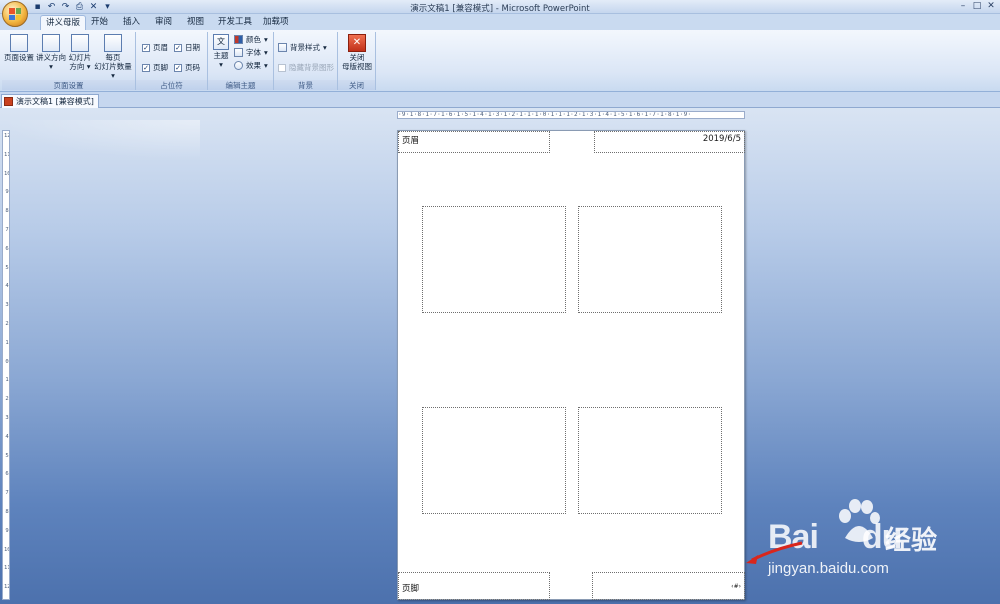 Image resolution: width=1000 pixels, height=604 pixels. What do you see at coordinates (305, 85) in the screenshot?
I see `group-label: 背景` at bounding box center [305, 85].